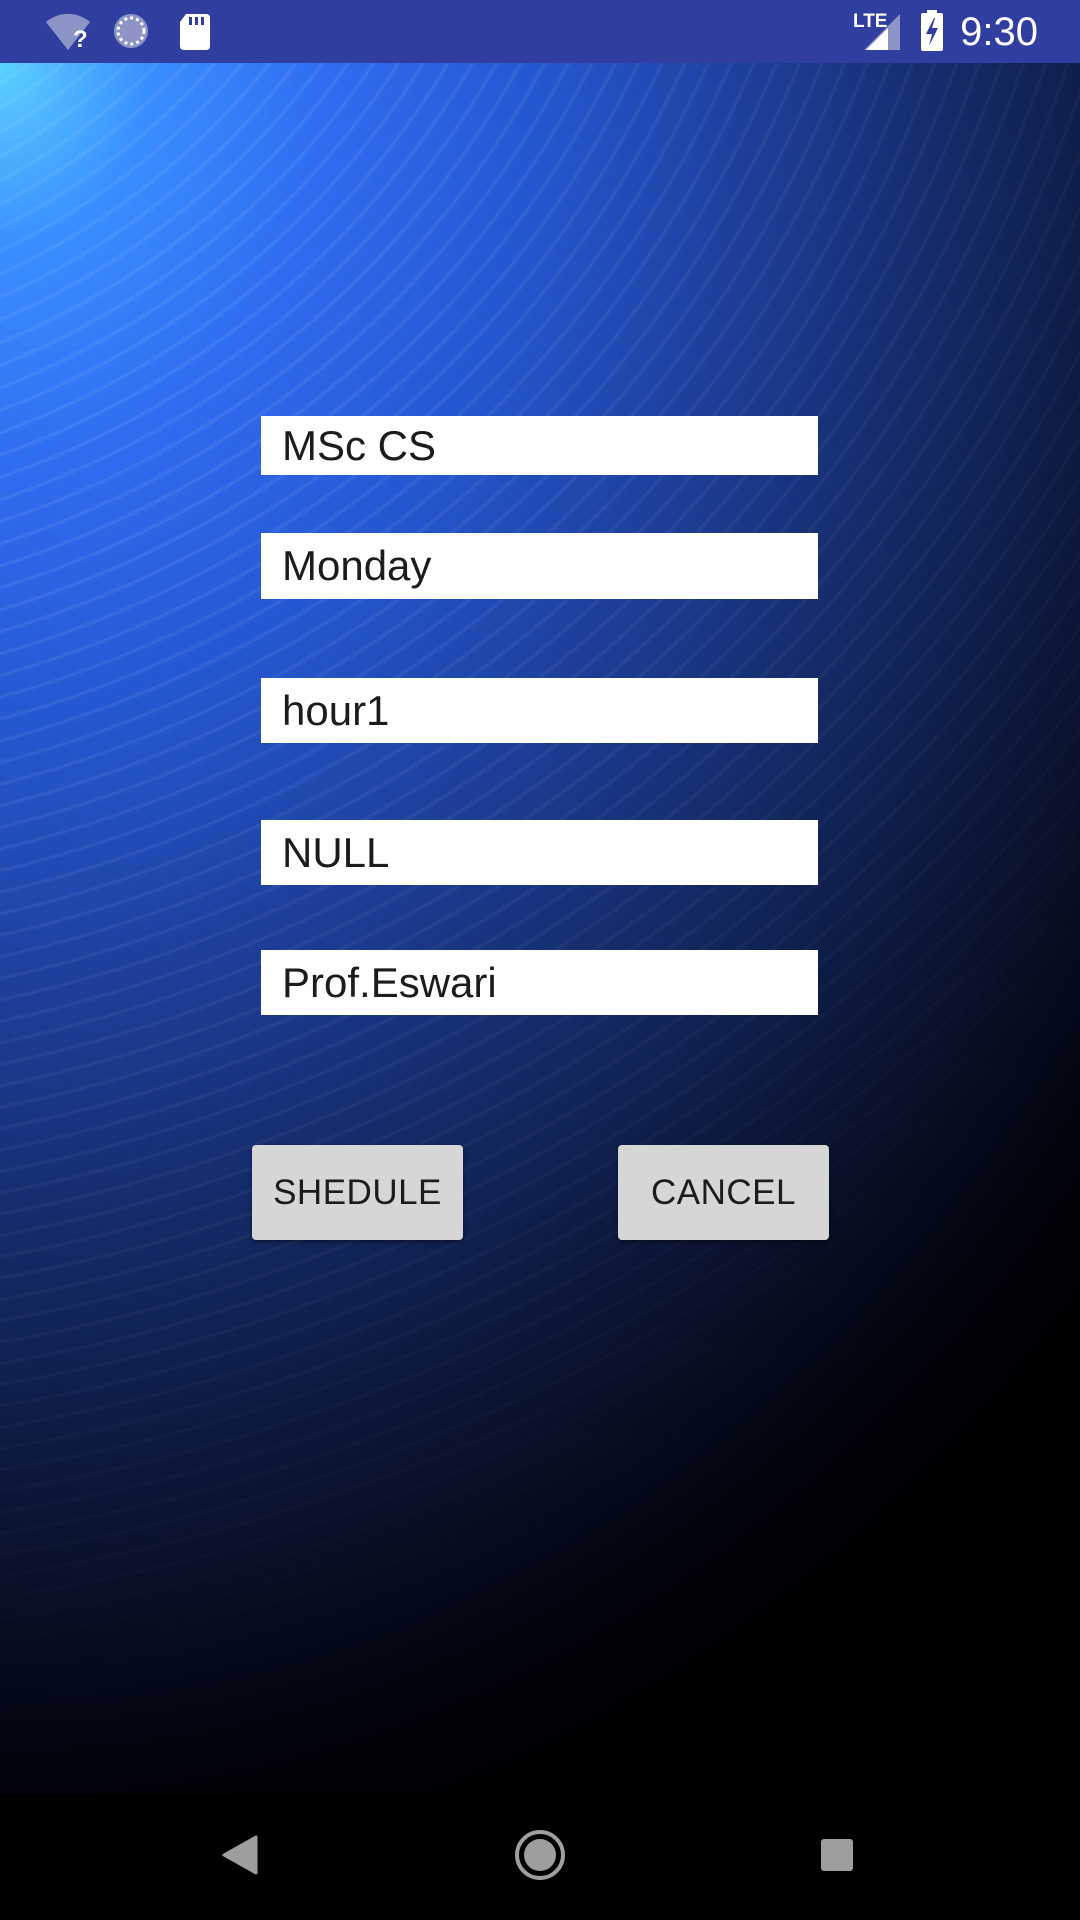  I want to click on course-field: MSc CS, so click(539, 445).